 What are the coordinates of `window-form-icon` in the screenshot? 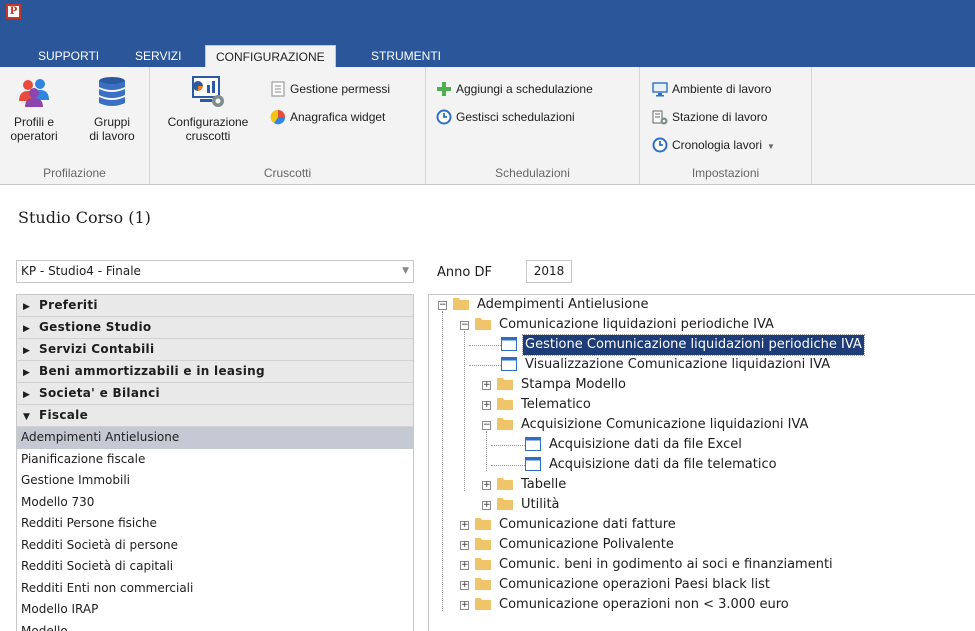 It's located at (509, 343).